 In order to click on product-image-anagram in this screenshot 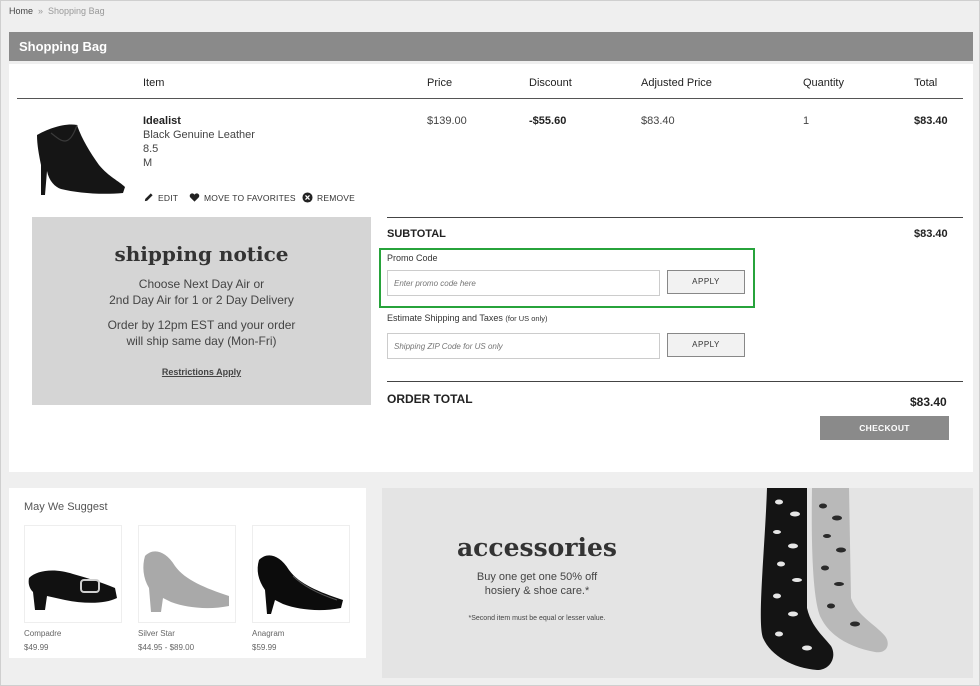, I will do `click(301, 574)`.